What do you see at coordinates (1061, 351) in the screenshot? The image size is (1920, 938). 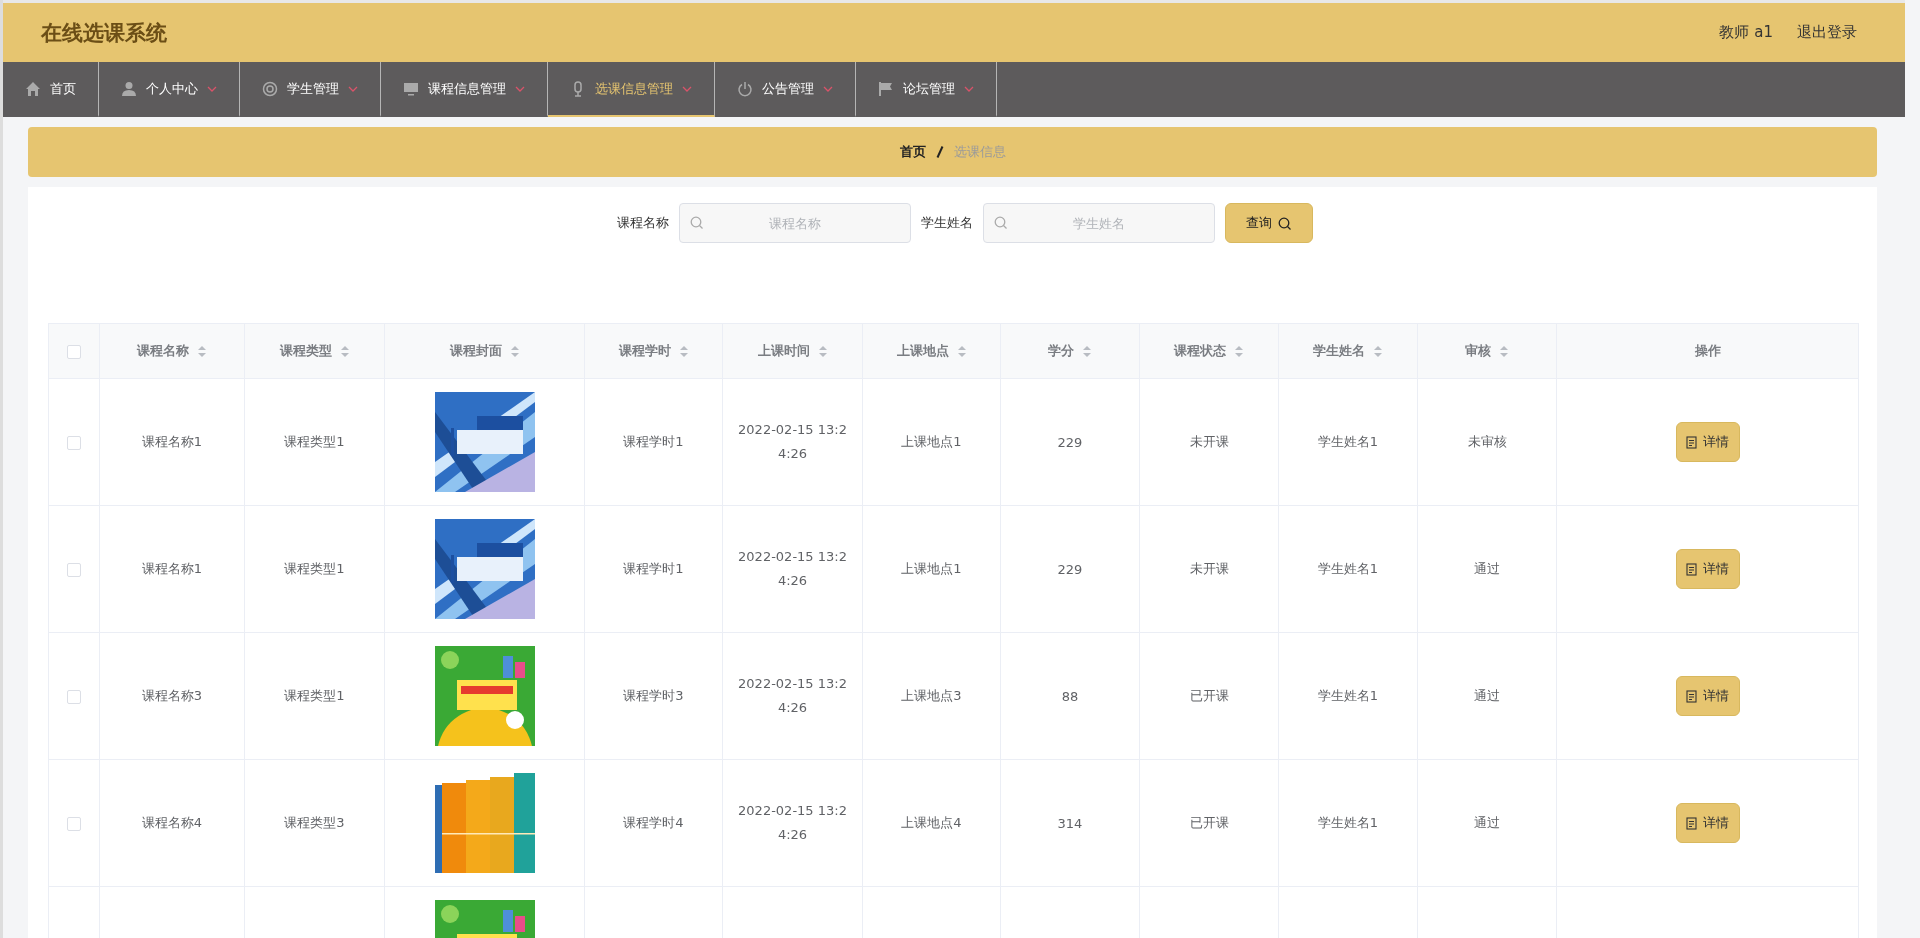 I see `column-header: 学分` at bounding box center [1061, 351].